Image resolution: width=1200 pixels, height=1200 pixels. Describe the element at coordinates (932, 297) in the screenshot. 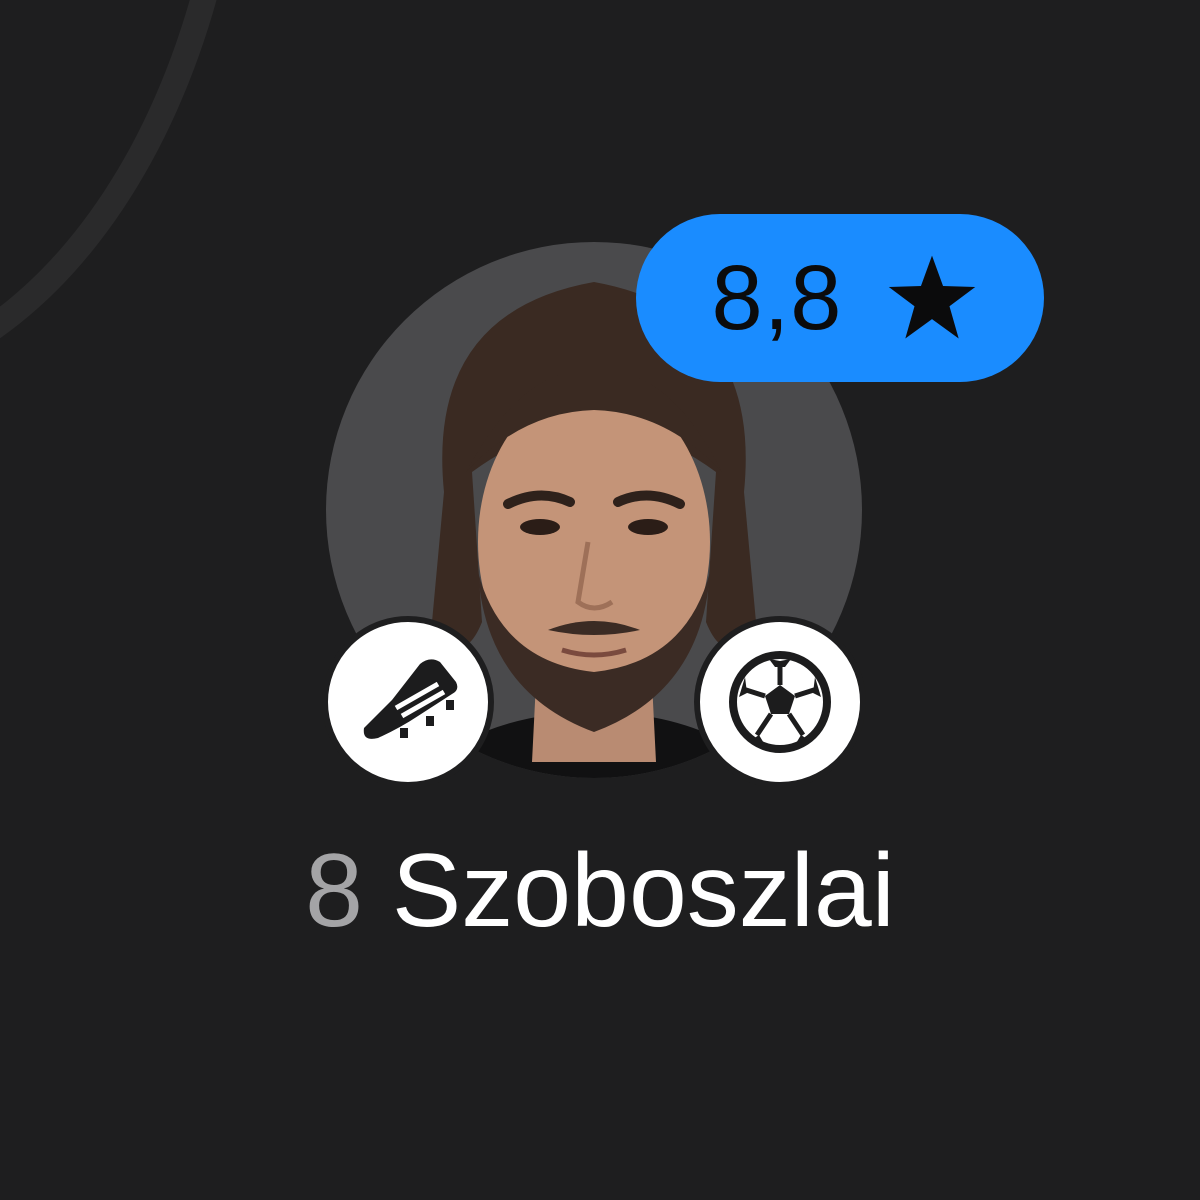

I see `star-icon` at that location.